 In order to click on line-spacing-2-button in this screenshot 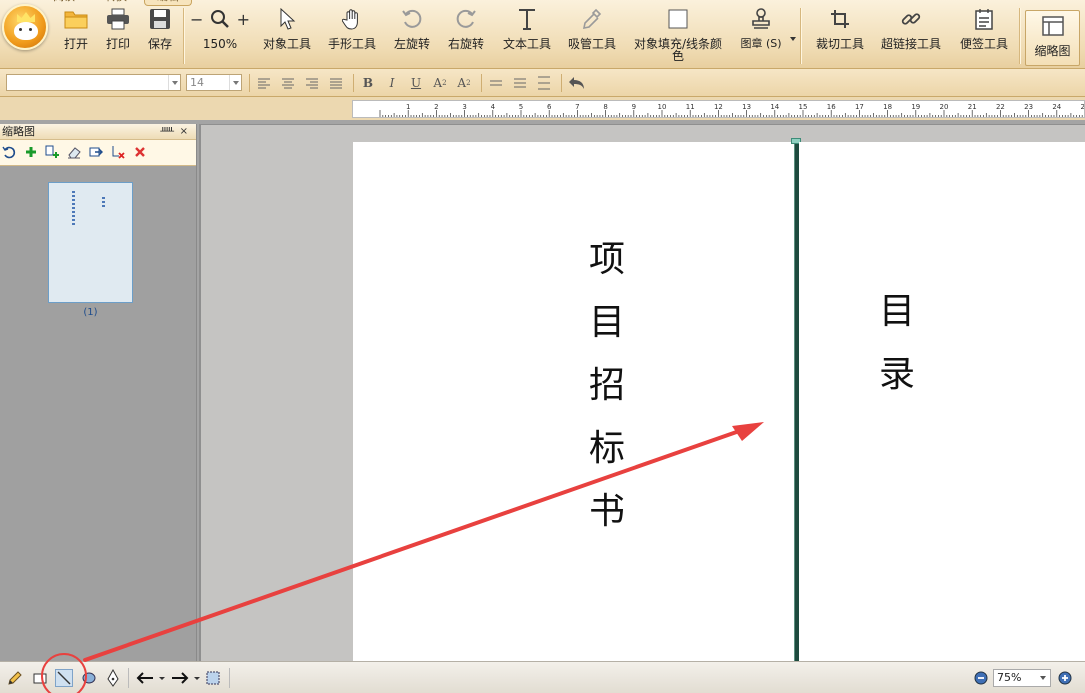, I will do `click(520, 83)`.